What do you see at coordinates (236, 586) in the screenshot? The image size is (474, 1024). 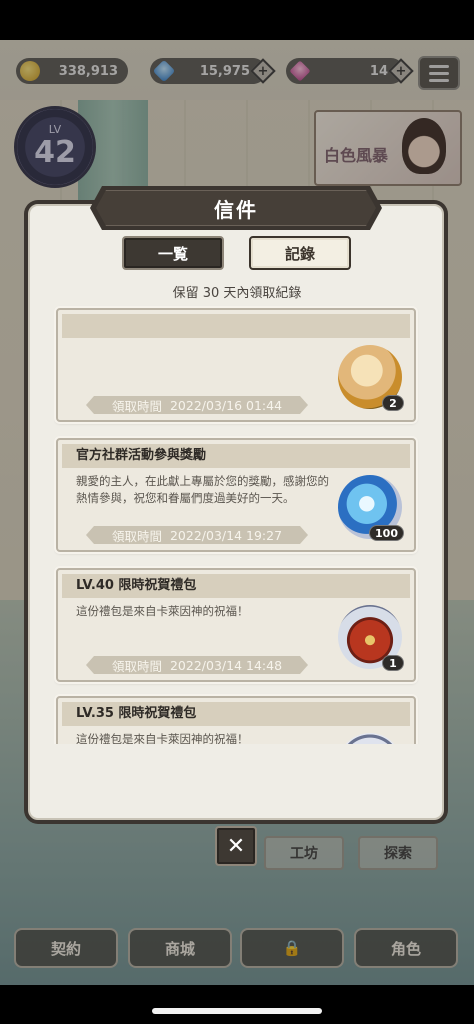 I see `mail-title: LV.40 限時祝賀禮包` at bounding box center [236, 586].